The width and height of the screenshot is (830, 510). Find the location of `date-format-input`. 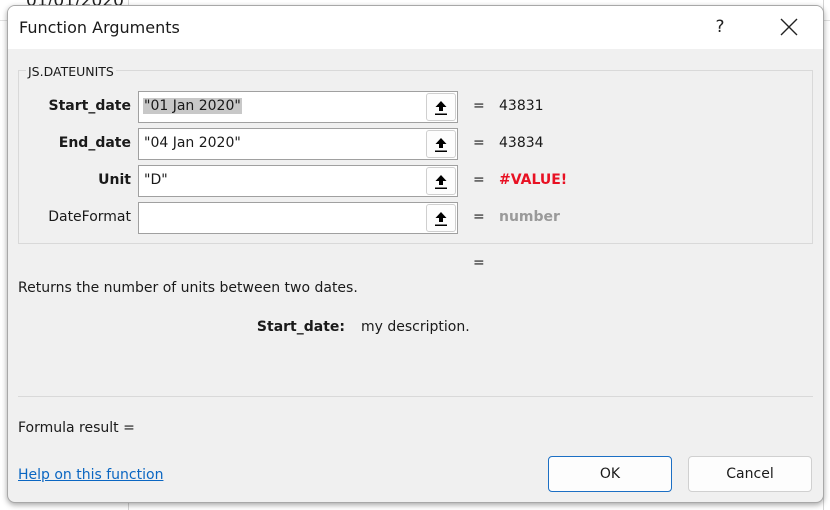

date-format-input is located at coordinates (298, 218).